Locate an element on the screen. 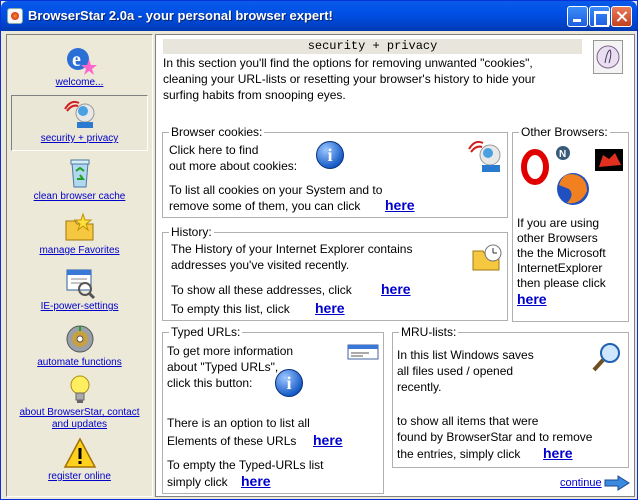  typed-urls-text: To empty the Typed-URLs list is located at coordinates (245, 465).